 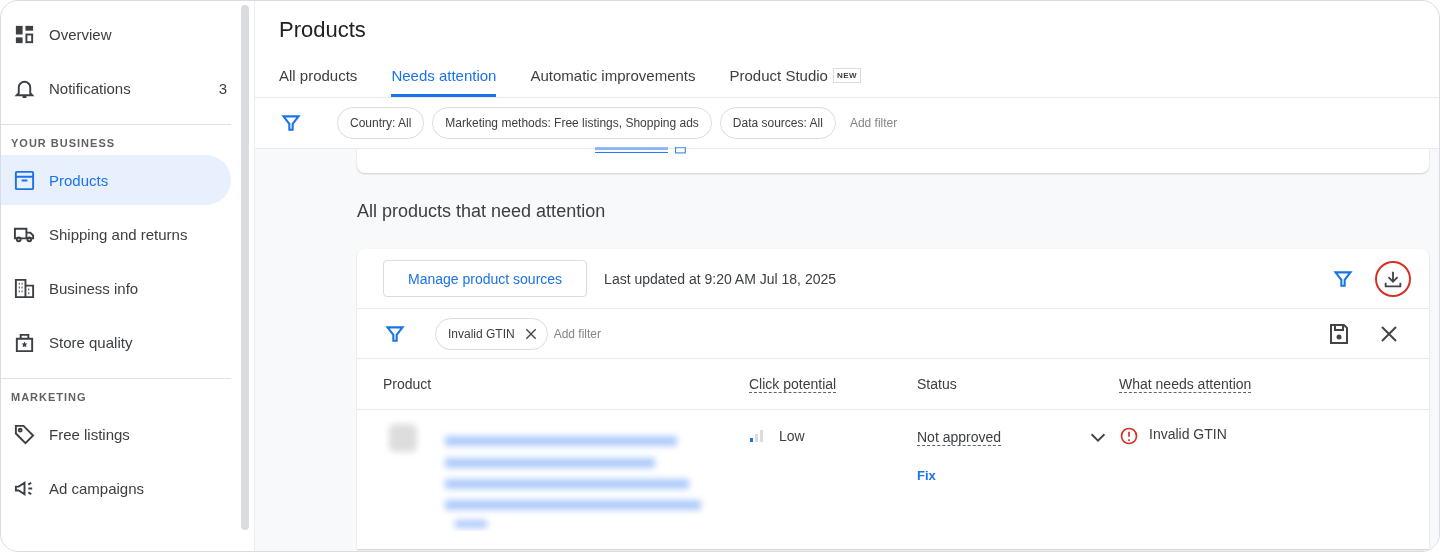 What do you see at coordinates (116, 180) in the screenshot?
I see `nav-item: Products` at bounding box center [116, 180].